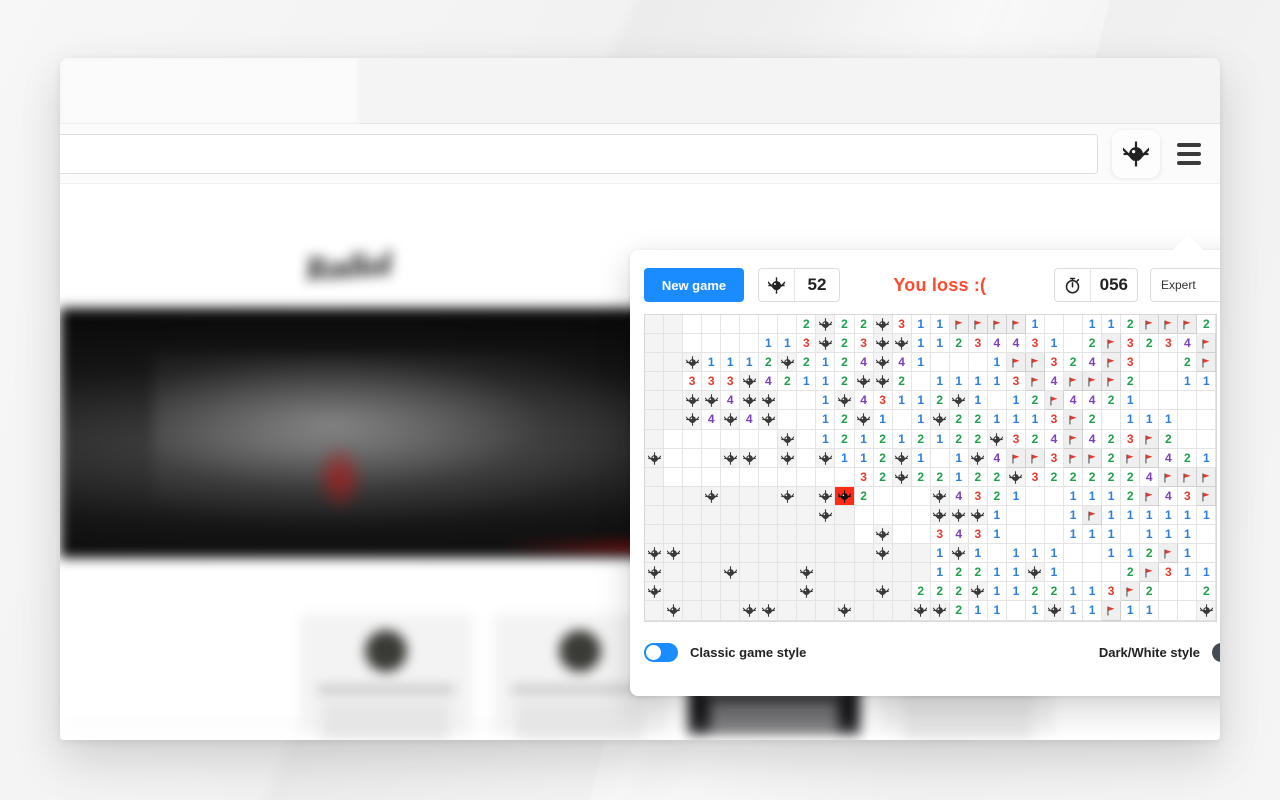  I want to click on difficulty-select: Expert ▼, so click(1185, 285).